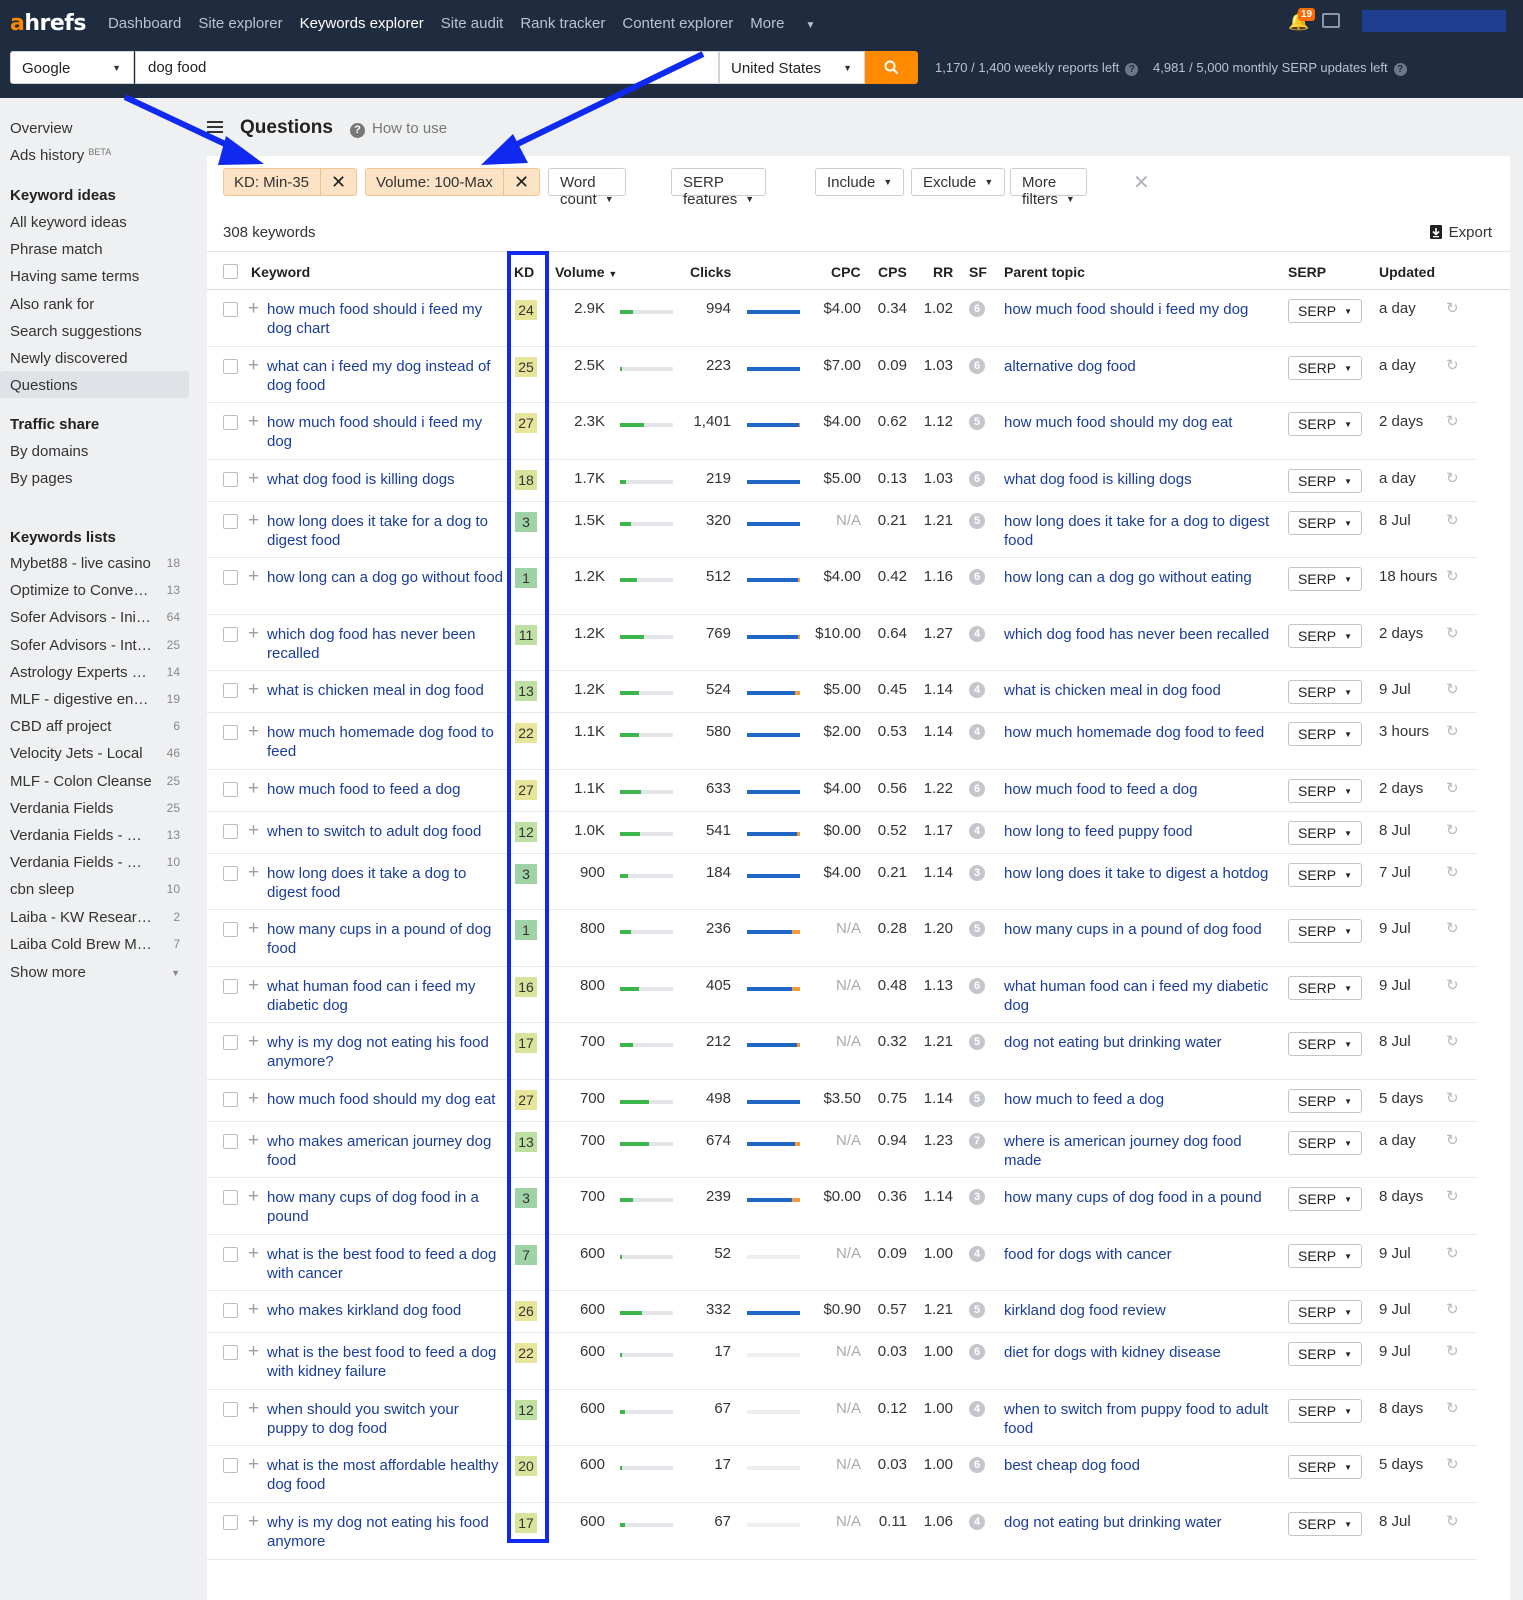 This screenshot has width=1523, height=1600. Describe the element at coordinates (385, 1151) in the screenshot. I see `keyword-link: who makes american journey dog food` at that location.